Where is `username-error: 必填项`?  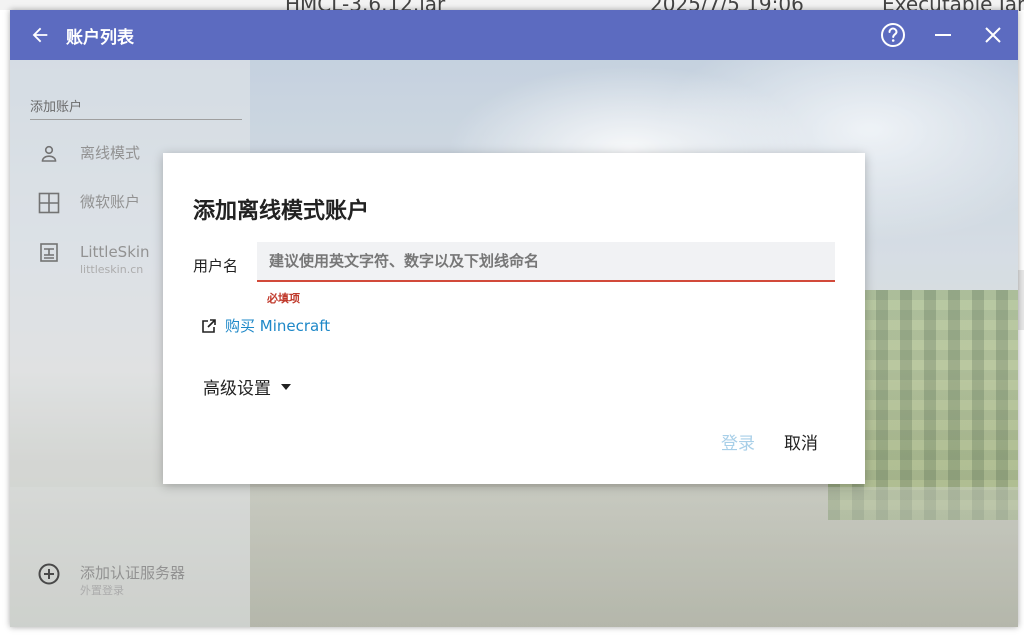 username-error: 必填项 is located at coordinates (283, 298).